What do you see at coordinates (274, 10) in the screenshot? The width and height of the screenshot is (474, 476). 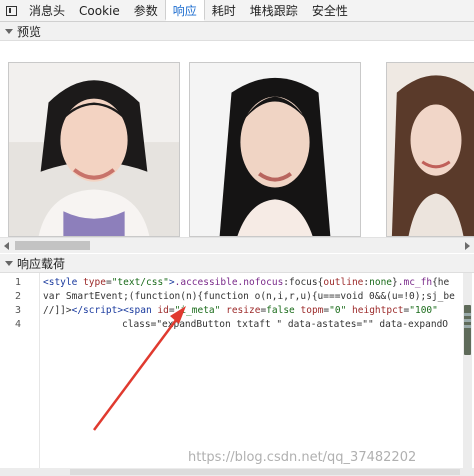 I see `tab-stack-trace: 堆栈跟踪` at bounding box center [274, 10].